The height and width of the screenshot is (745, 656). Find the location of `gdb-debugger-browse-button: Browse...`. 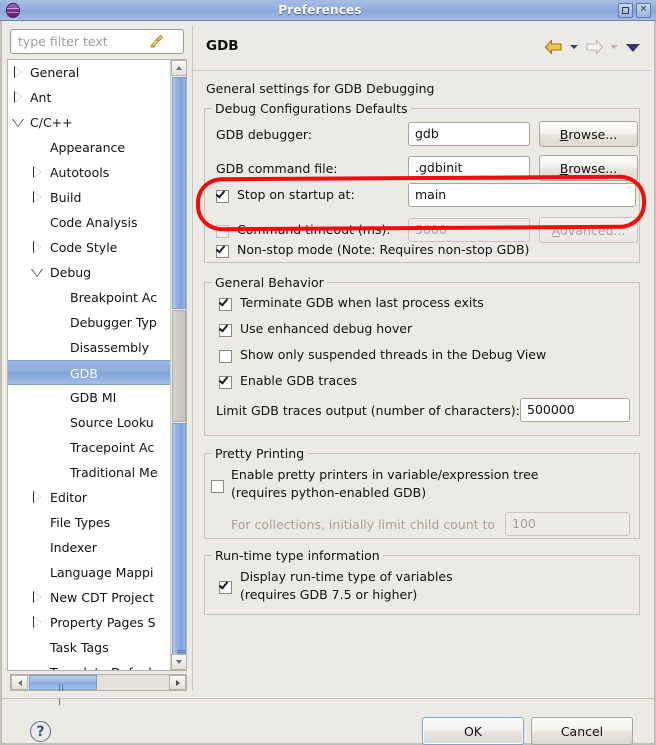

gdb-debugger-browse-button: Browse... is located at coordinates (588, 134).